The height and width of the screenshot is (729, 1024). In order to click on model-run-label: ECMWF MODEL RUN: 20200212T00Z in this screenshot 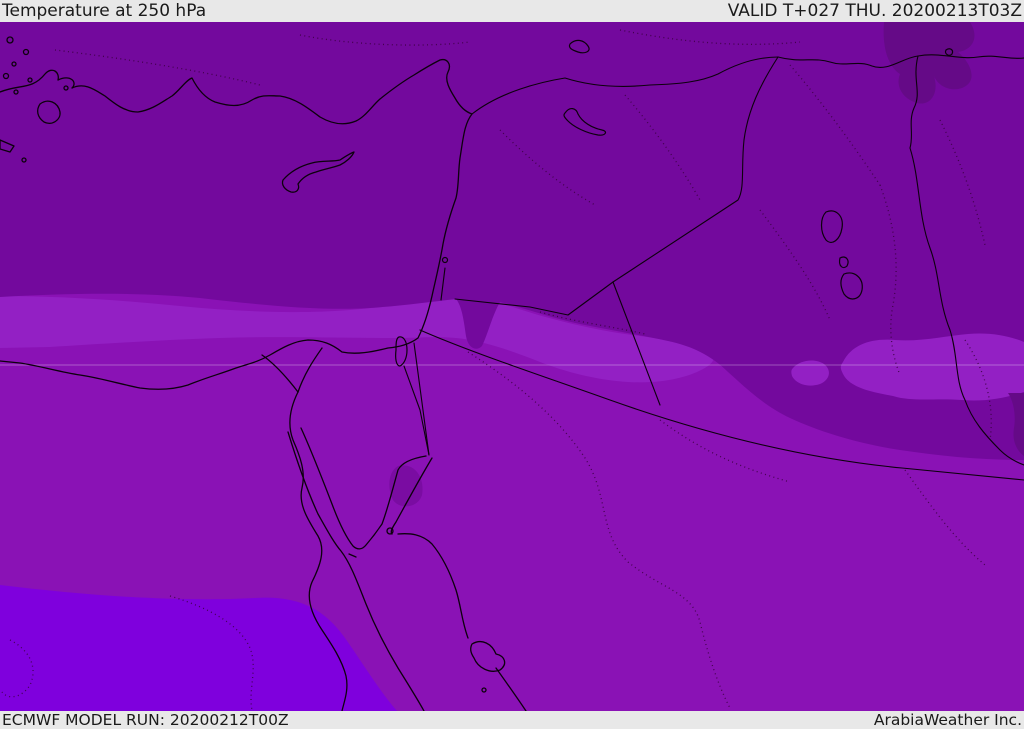, I will do `click(145, 720)`.